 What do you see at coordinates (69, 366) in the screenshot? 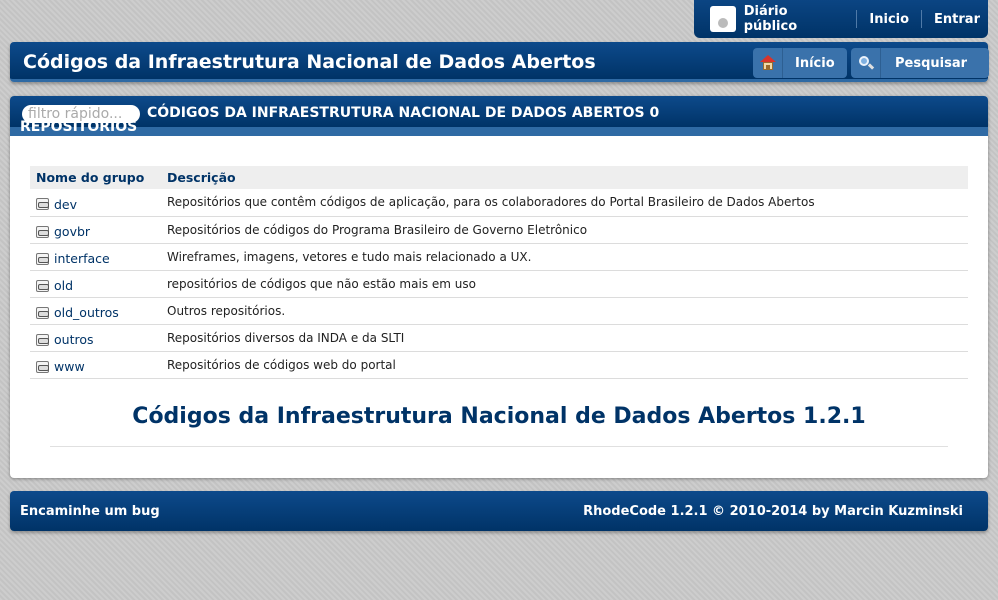
I see `group-name-link: www` at bounding box center [69, 366].